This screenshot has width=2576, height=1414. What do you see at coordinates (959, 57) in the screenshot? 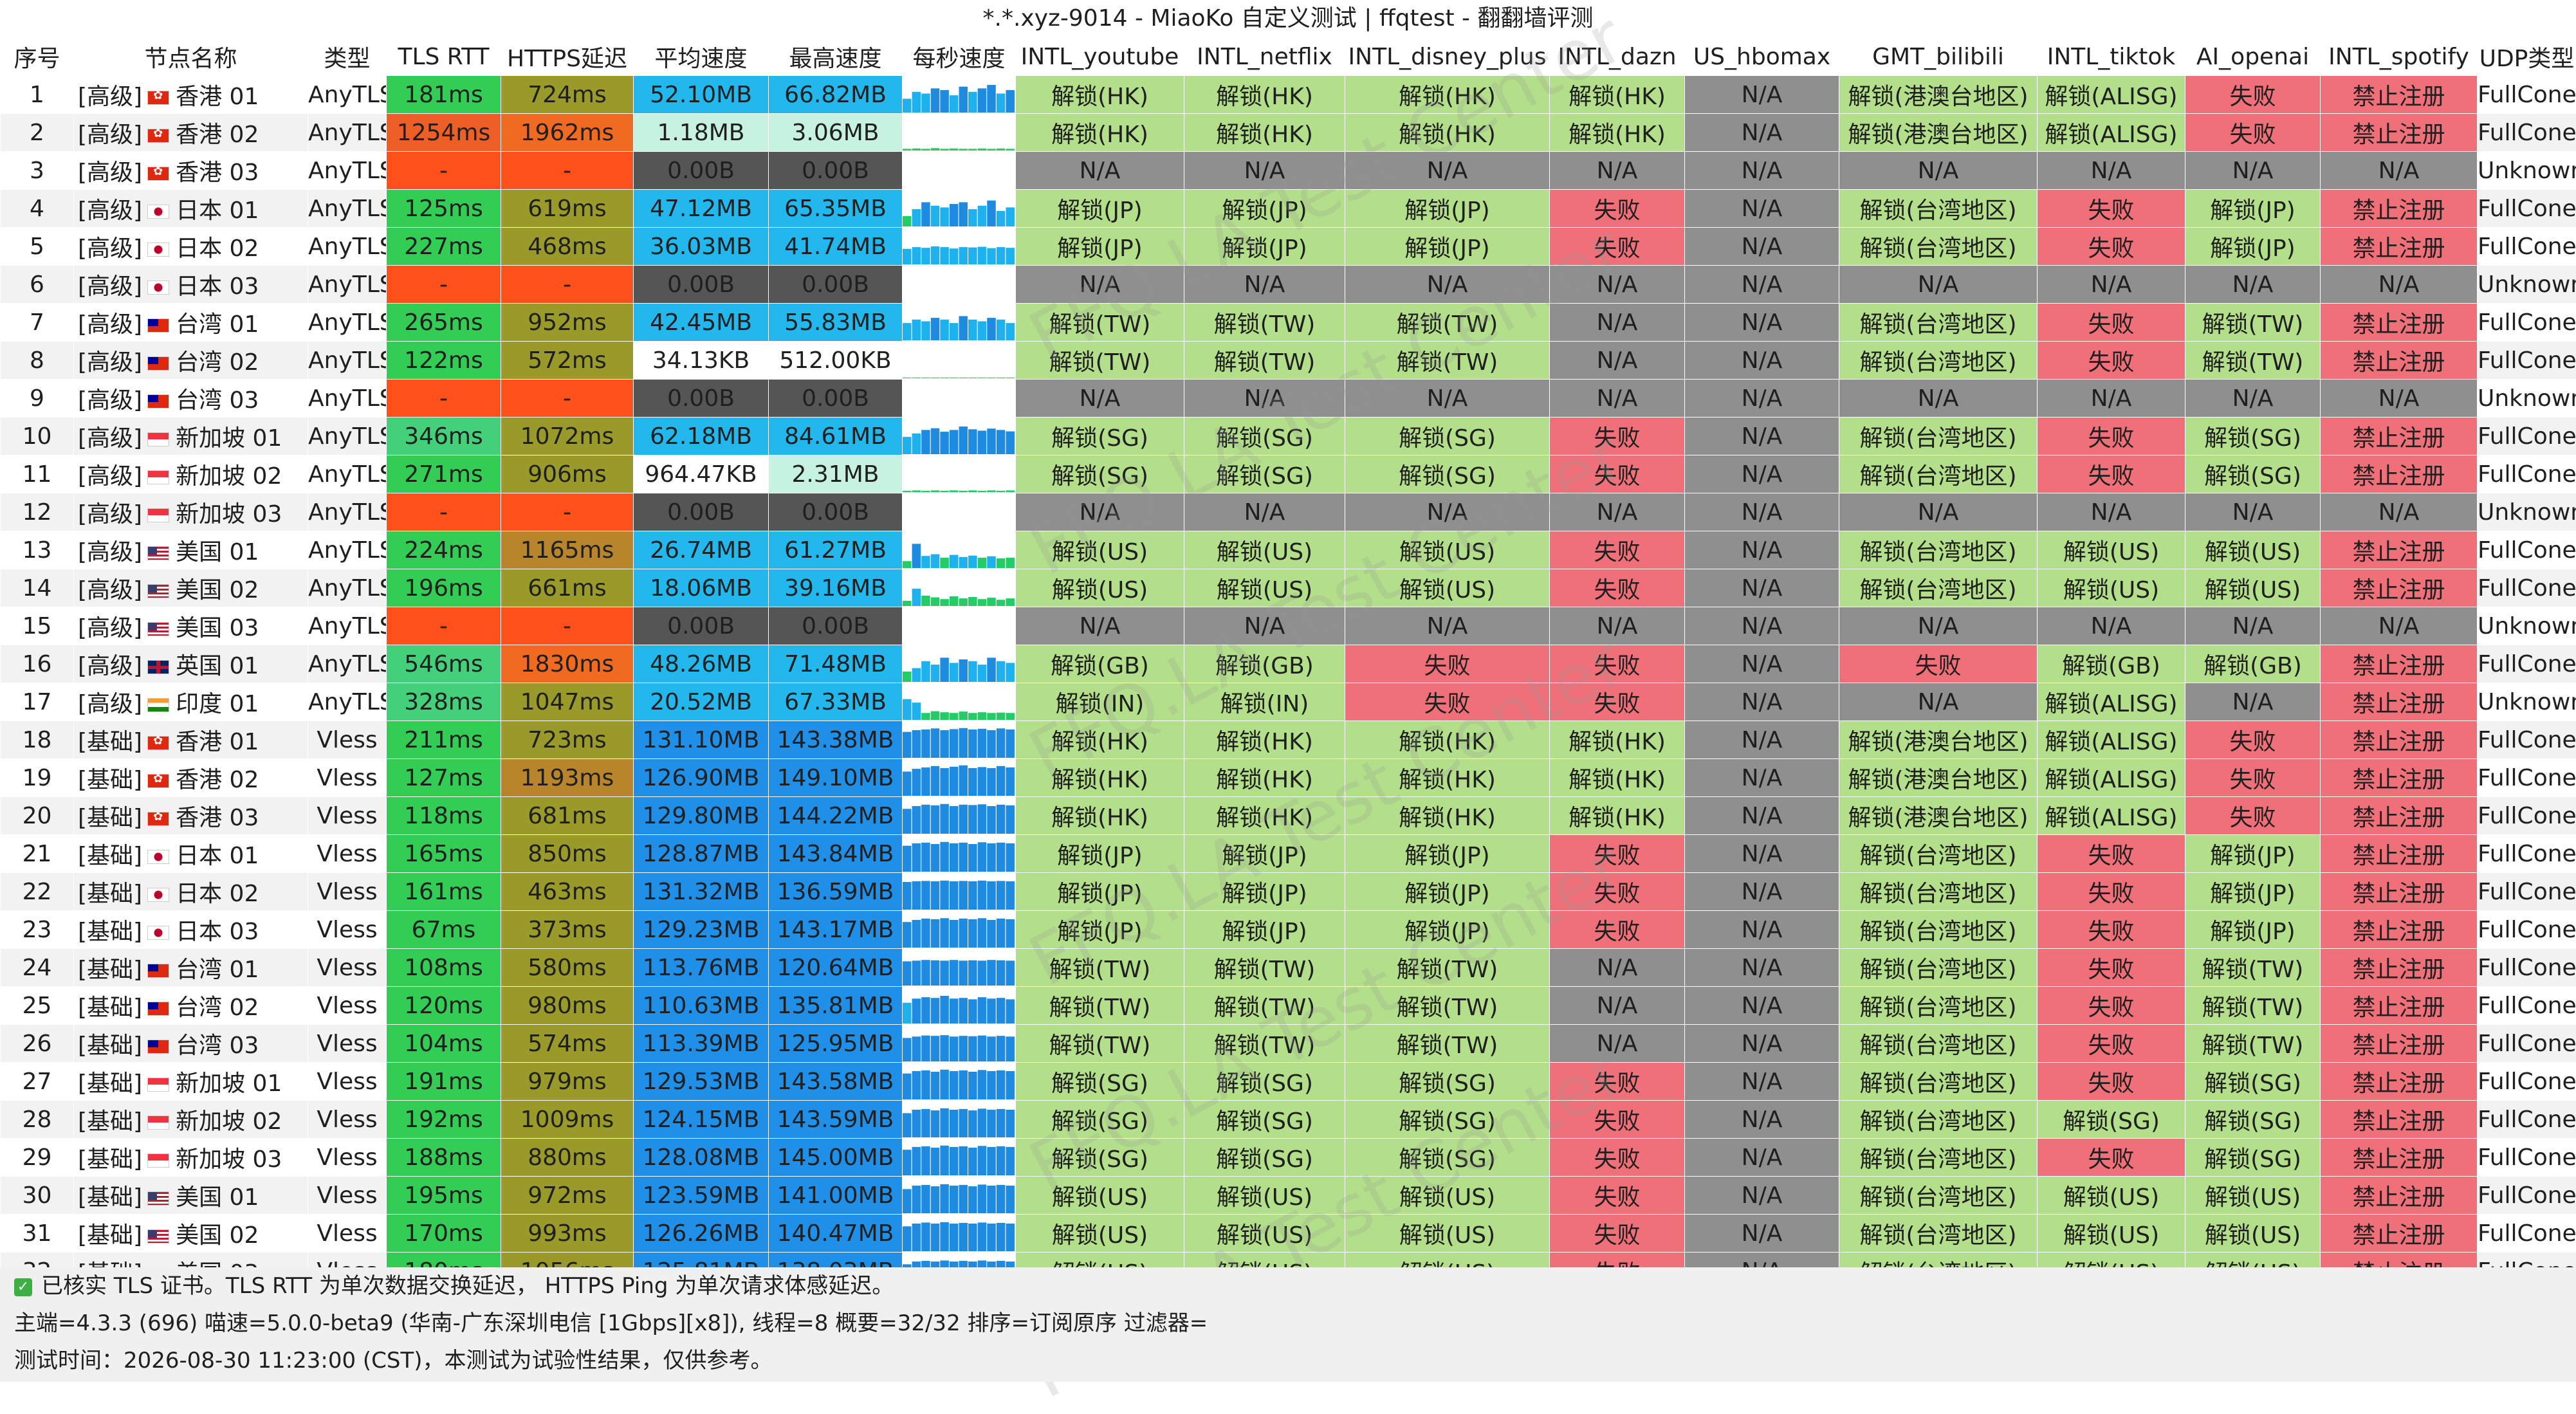
I see `column-header: 每秒速度` at bounding box center [959, 57].